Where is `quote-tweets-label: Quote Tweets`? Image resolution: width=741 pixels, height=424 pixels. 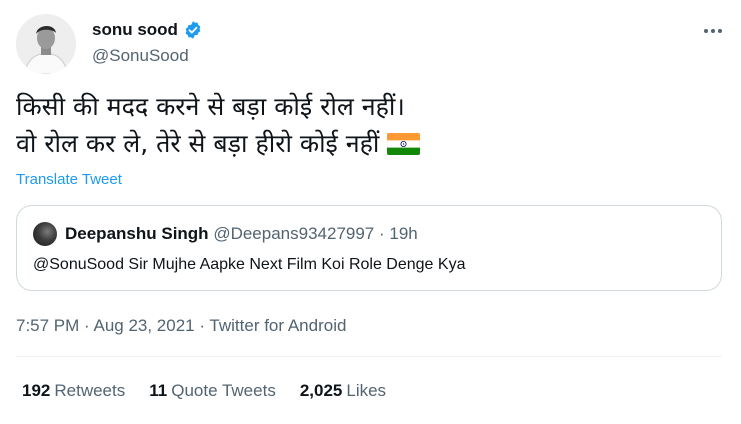 quote-tweets-label: Quote Tweets is located at coordinates (223, 390).